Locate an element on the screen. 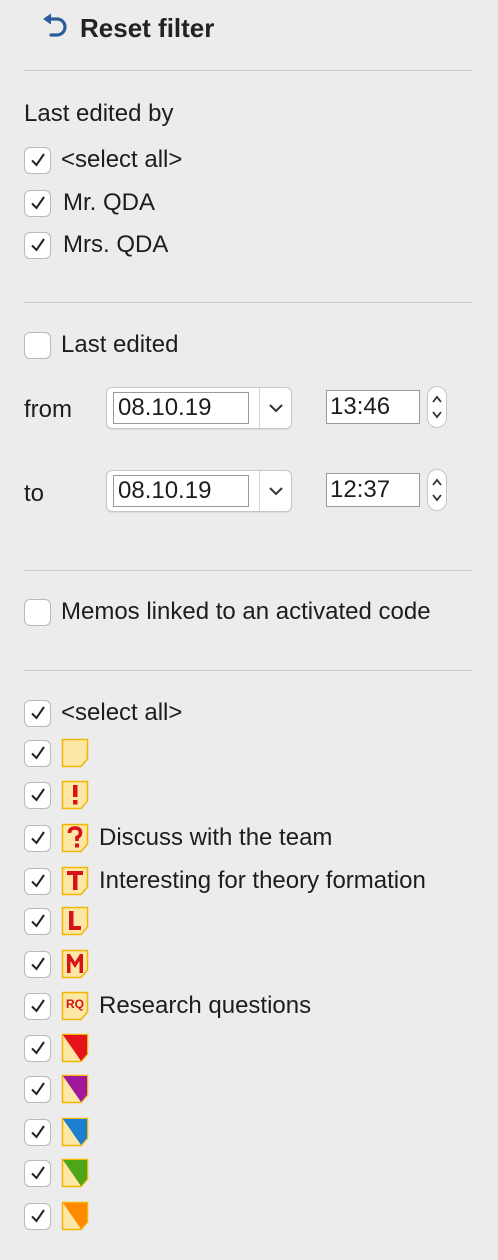  to-label: to is located at coordinates (34, 493).